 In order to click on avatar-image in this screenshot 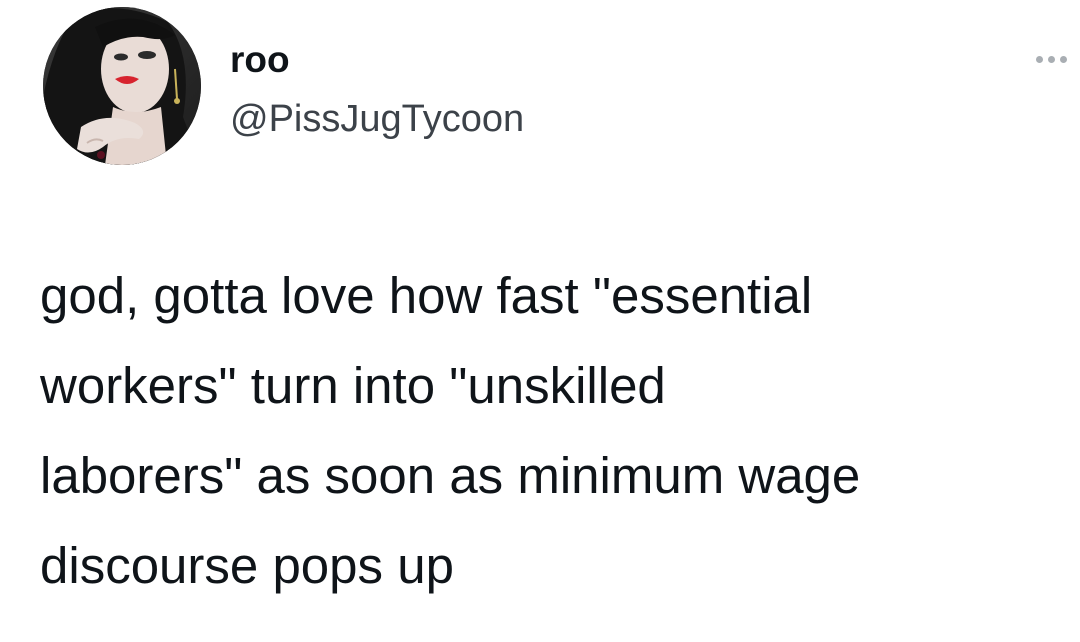, I will do `click(122, 86)`.